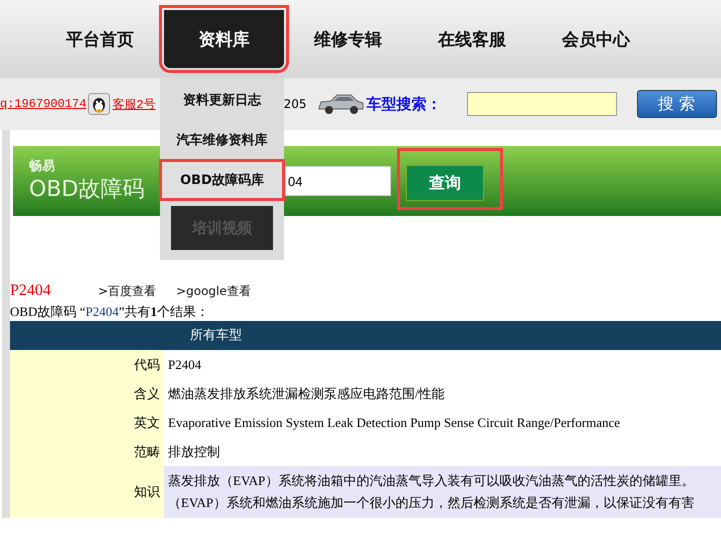  What do you see at coordinates (127, 291) in the screenshot?
I see `lookup-link: >百度查看` at bounding box center [127, 291].